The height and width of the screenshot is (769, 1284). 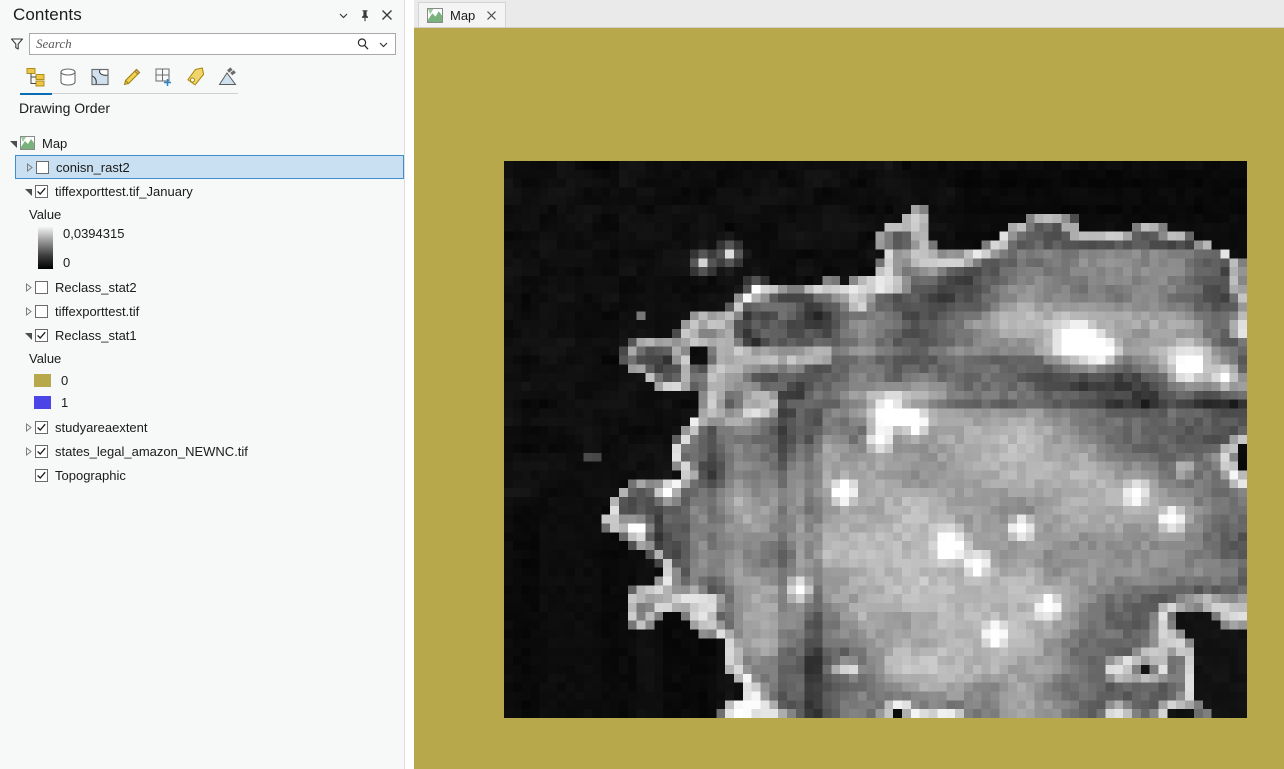 What do you see at coordinates (65, 402) in the screenshot?
I see `legend-class-label: 1` at bounding box center [65, 402].